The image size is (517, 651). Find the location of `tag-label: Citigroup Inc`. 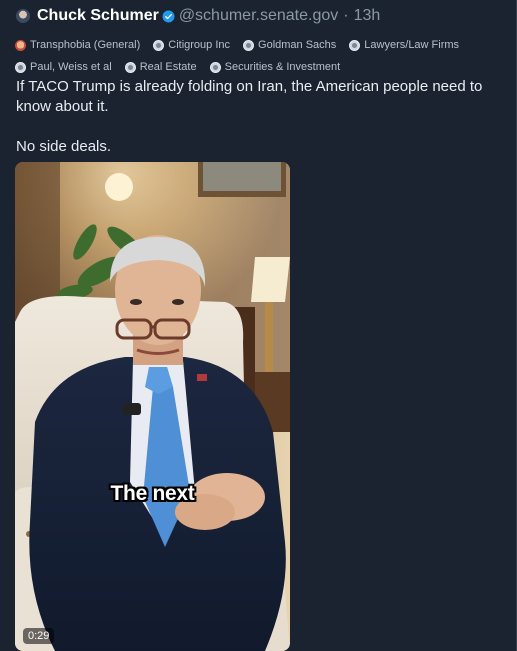

tag-label: Citigroup Inc is located at coordinates (199, 45).